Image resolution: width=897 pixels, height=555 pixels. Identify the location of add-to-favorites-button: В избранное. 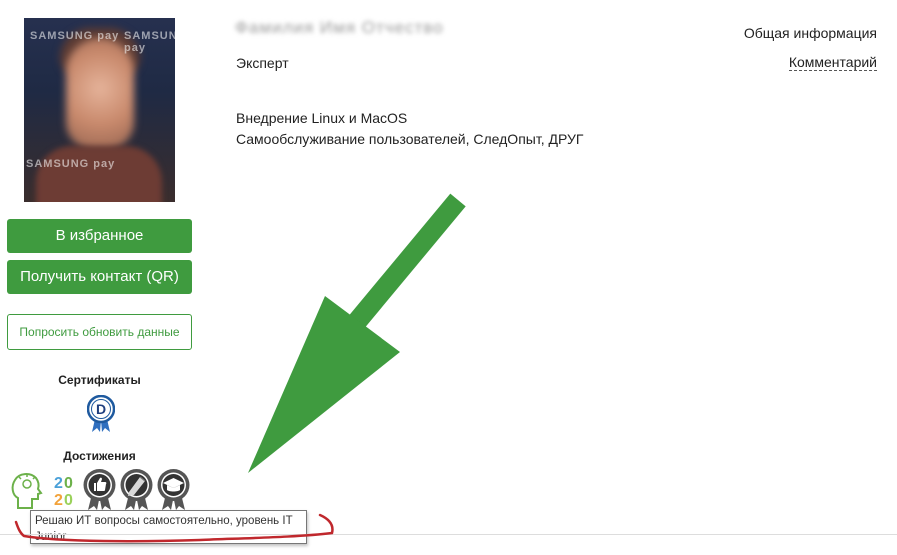
(99, 236).